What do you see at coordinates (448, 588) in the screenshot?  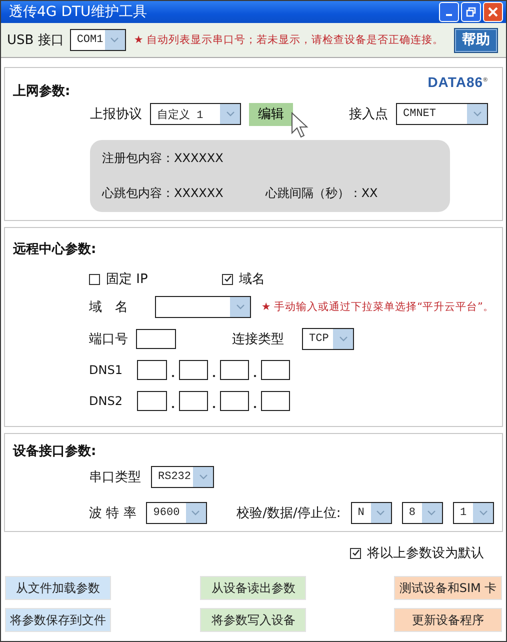 I see `action-button: 测试设备和SIM 卡` at bounding box center [448, 588].